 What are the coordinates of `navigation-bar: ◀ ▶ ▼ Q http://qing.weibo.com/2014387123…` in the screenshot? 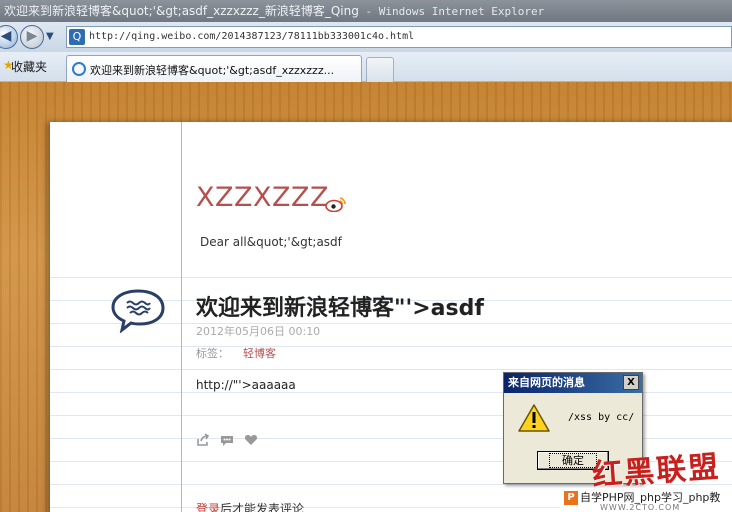 It's located at (366, 37).